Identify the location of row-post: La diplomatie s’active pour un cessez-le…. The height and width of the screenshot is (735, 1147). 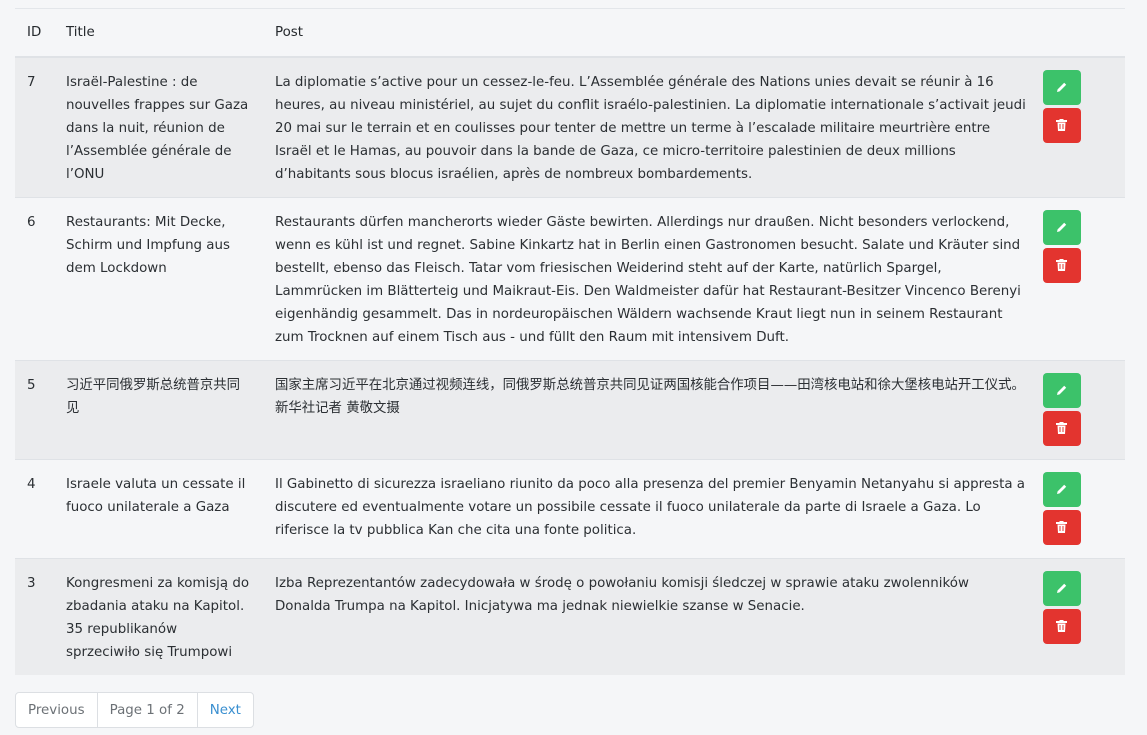
(650, 127).